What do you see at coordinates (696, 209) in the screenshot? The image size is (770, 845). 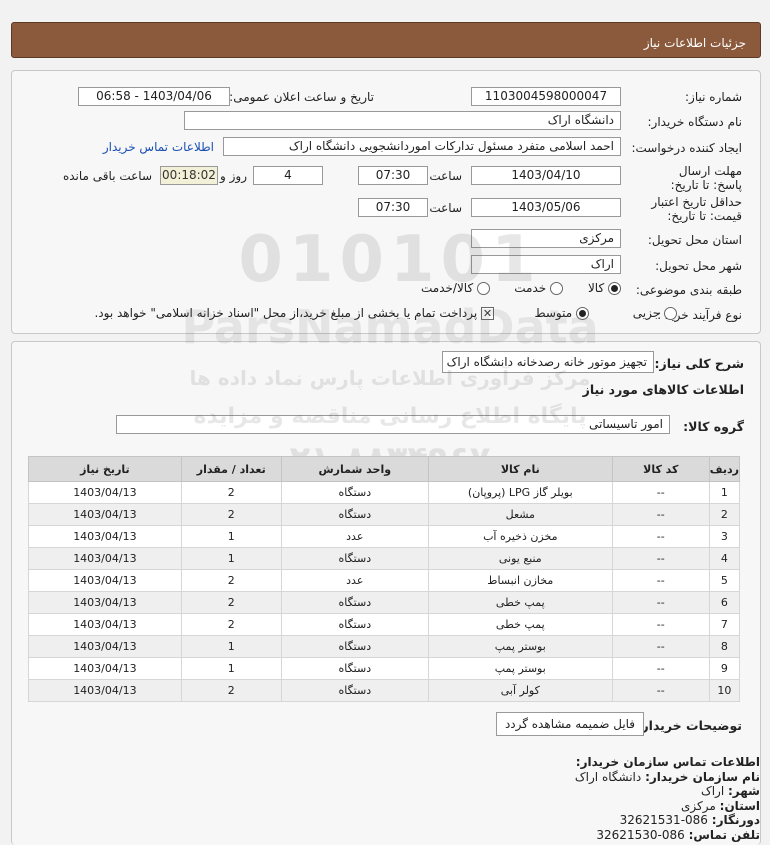 I see `validity-label: حداقل تاریخ اعتبار قیمت: تا تاریخ:` at bounding box center [696, 209].